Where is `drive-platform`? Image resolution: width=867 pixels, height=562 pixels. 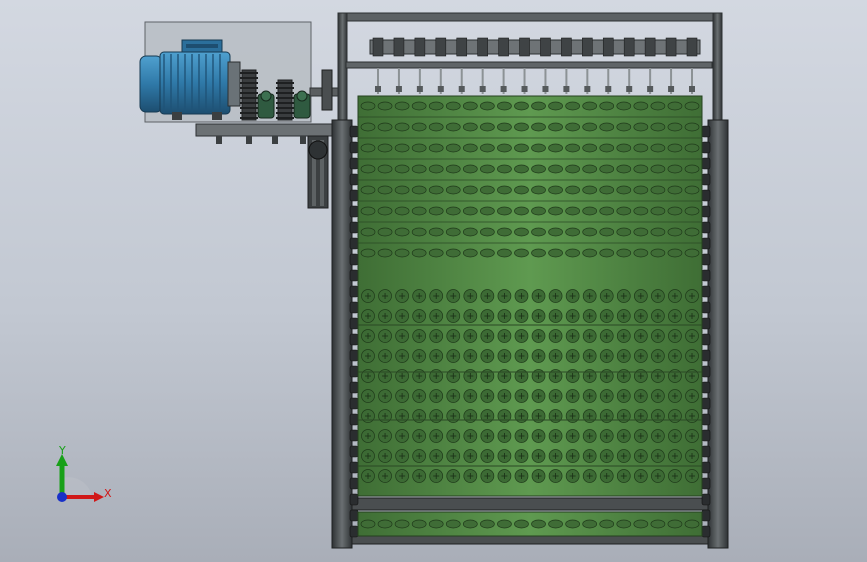 drive-platform is located at coordinates (266, 130).